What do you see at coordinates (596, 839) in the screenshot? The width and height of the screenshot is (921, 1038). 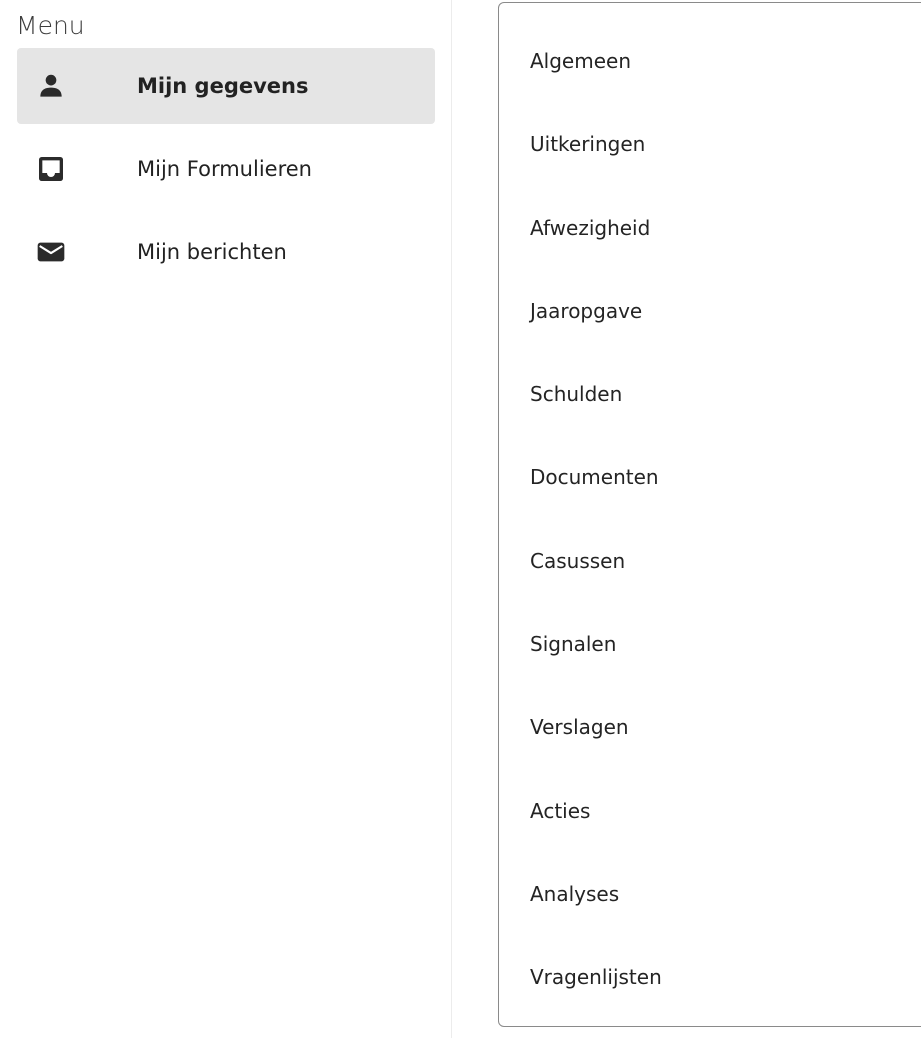 I see `submenu-item-acties: Acties` at bounding box center [596, 839].